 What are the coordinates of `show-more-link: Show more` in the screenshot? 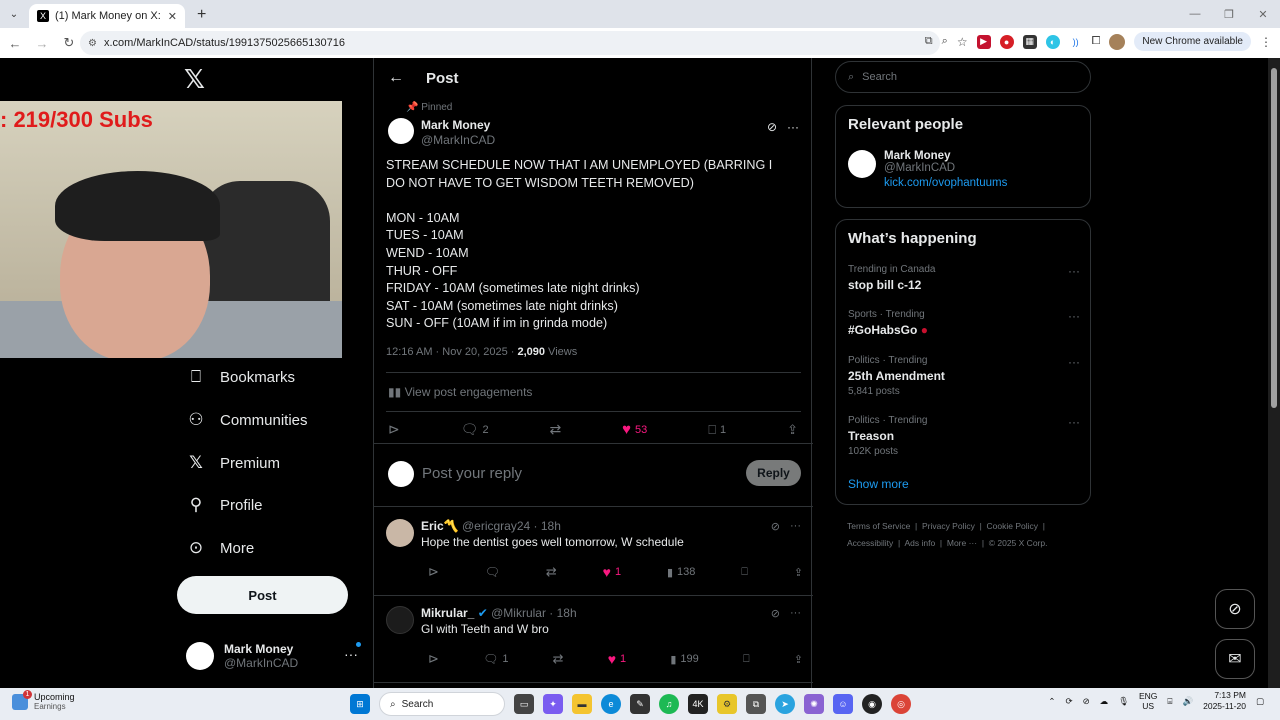 It's located at (878, 484).